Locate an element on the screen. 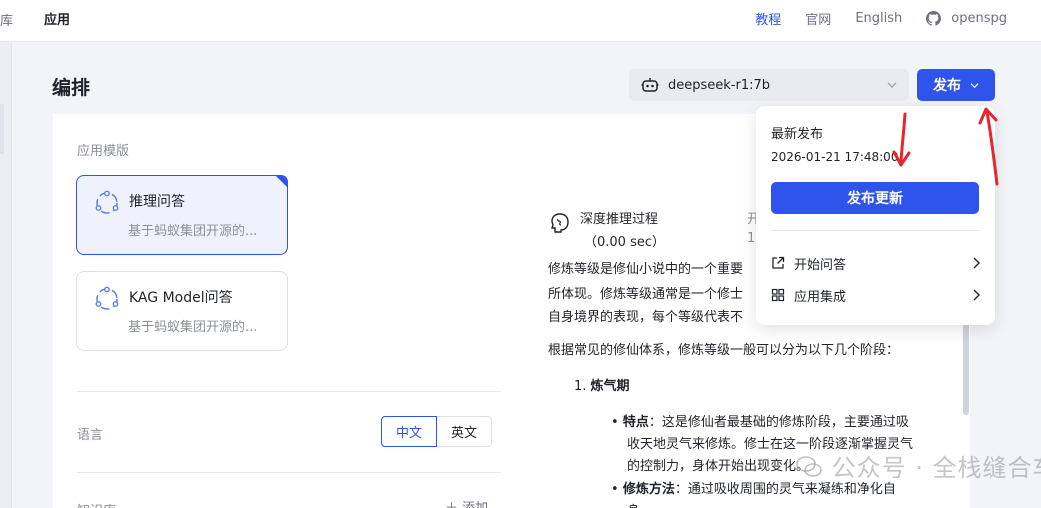 This screenshot has width=1041, height=508. thinking-elapsed: （0.00 sec） is located at coordinates (624, 242).